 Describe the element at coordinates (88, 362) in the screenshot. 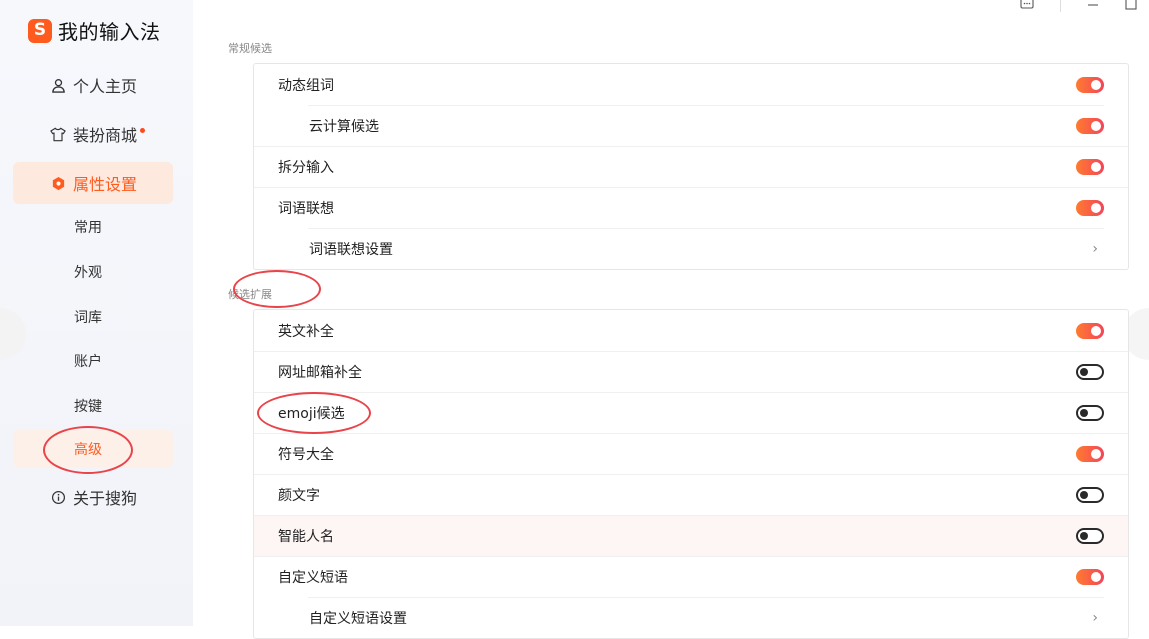

I see `nav-sub-label: 账户` at that location.